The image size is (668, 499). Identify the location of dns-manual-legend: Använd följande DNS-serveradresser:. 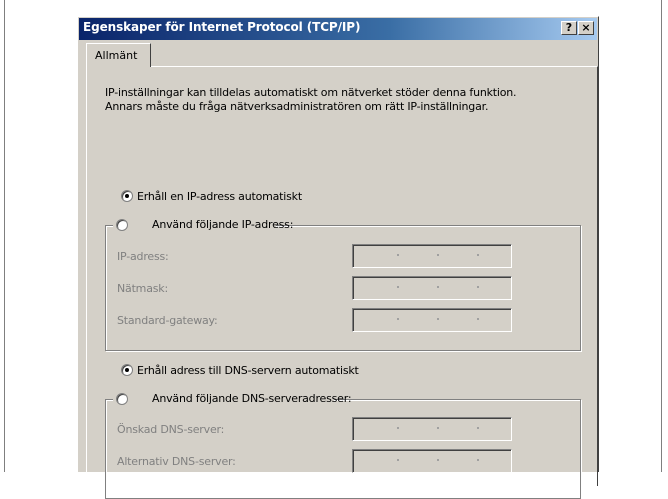
(232, 399).